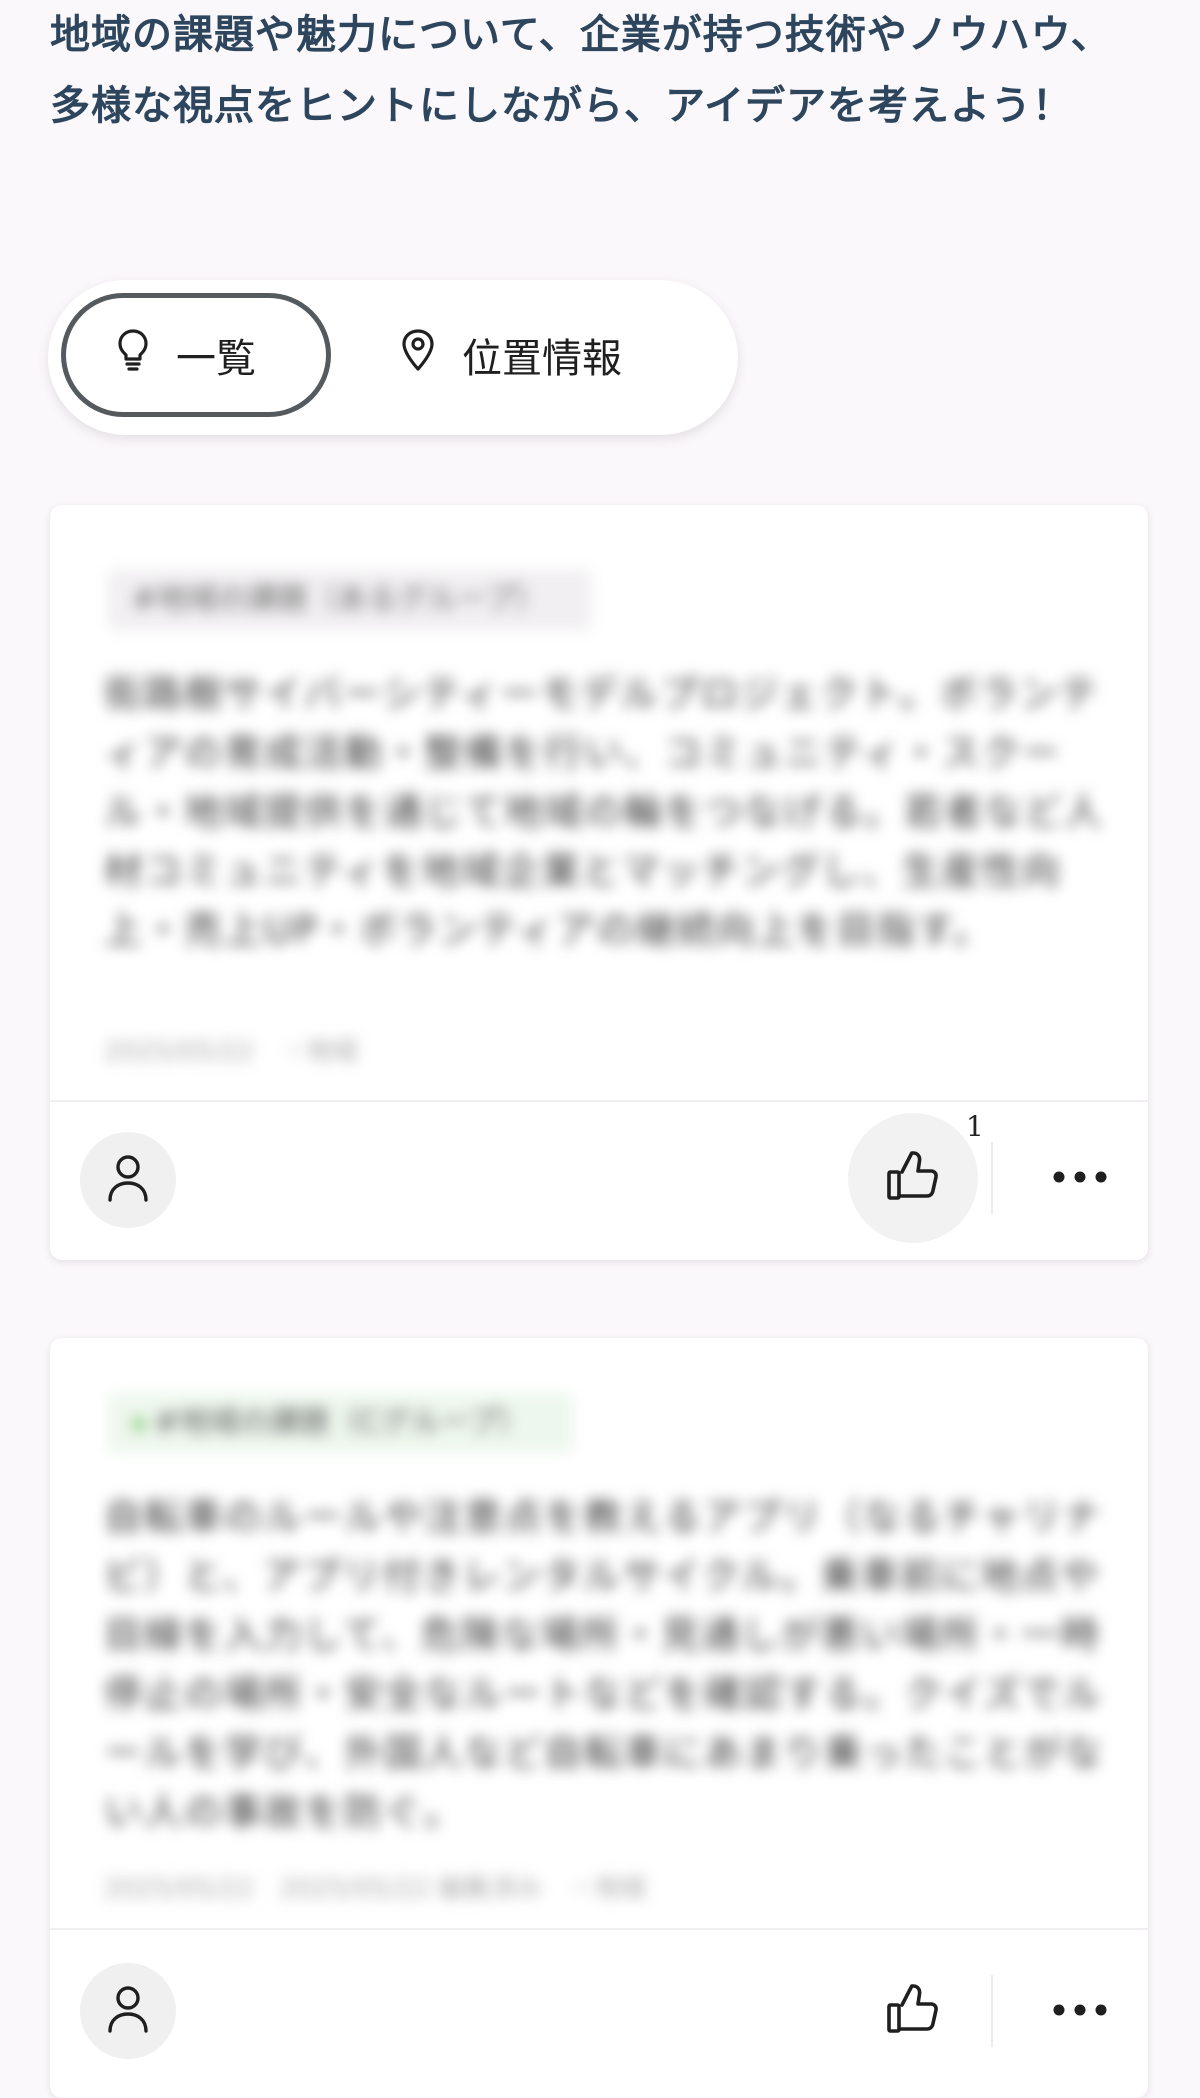 This screenshot has width=1200, height=2098. What do you see at coordinates (341, 1423) in the screenshot?
I see `idea-tag: #地域の課題（Cグループ）` at bounding box center [341, 1423].